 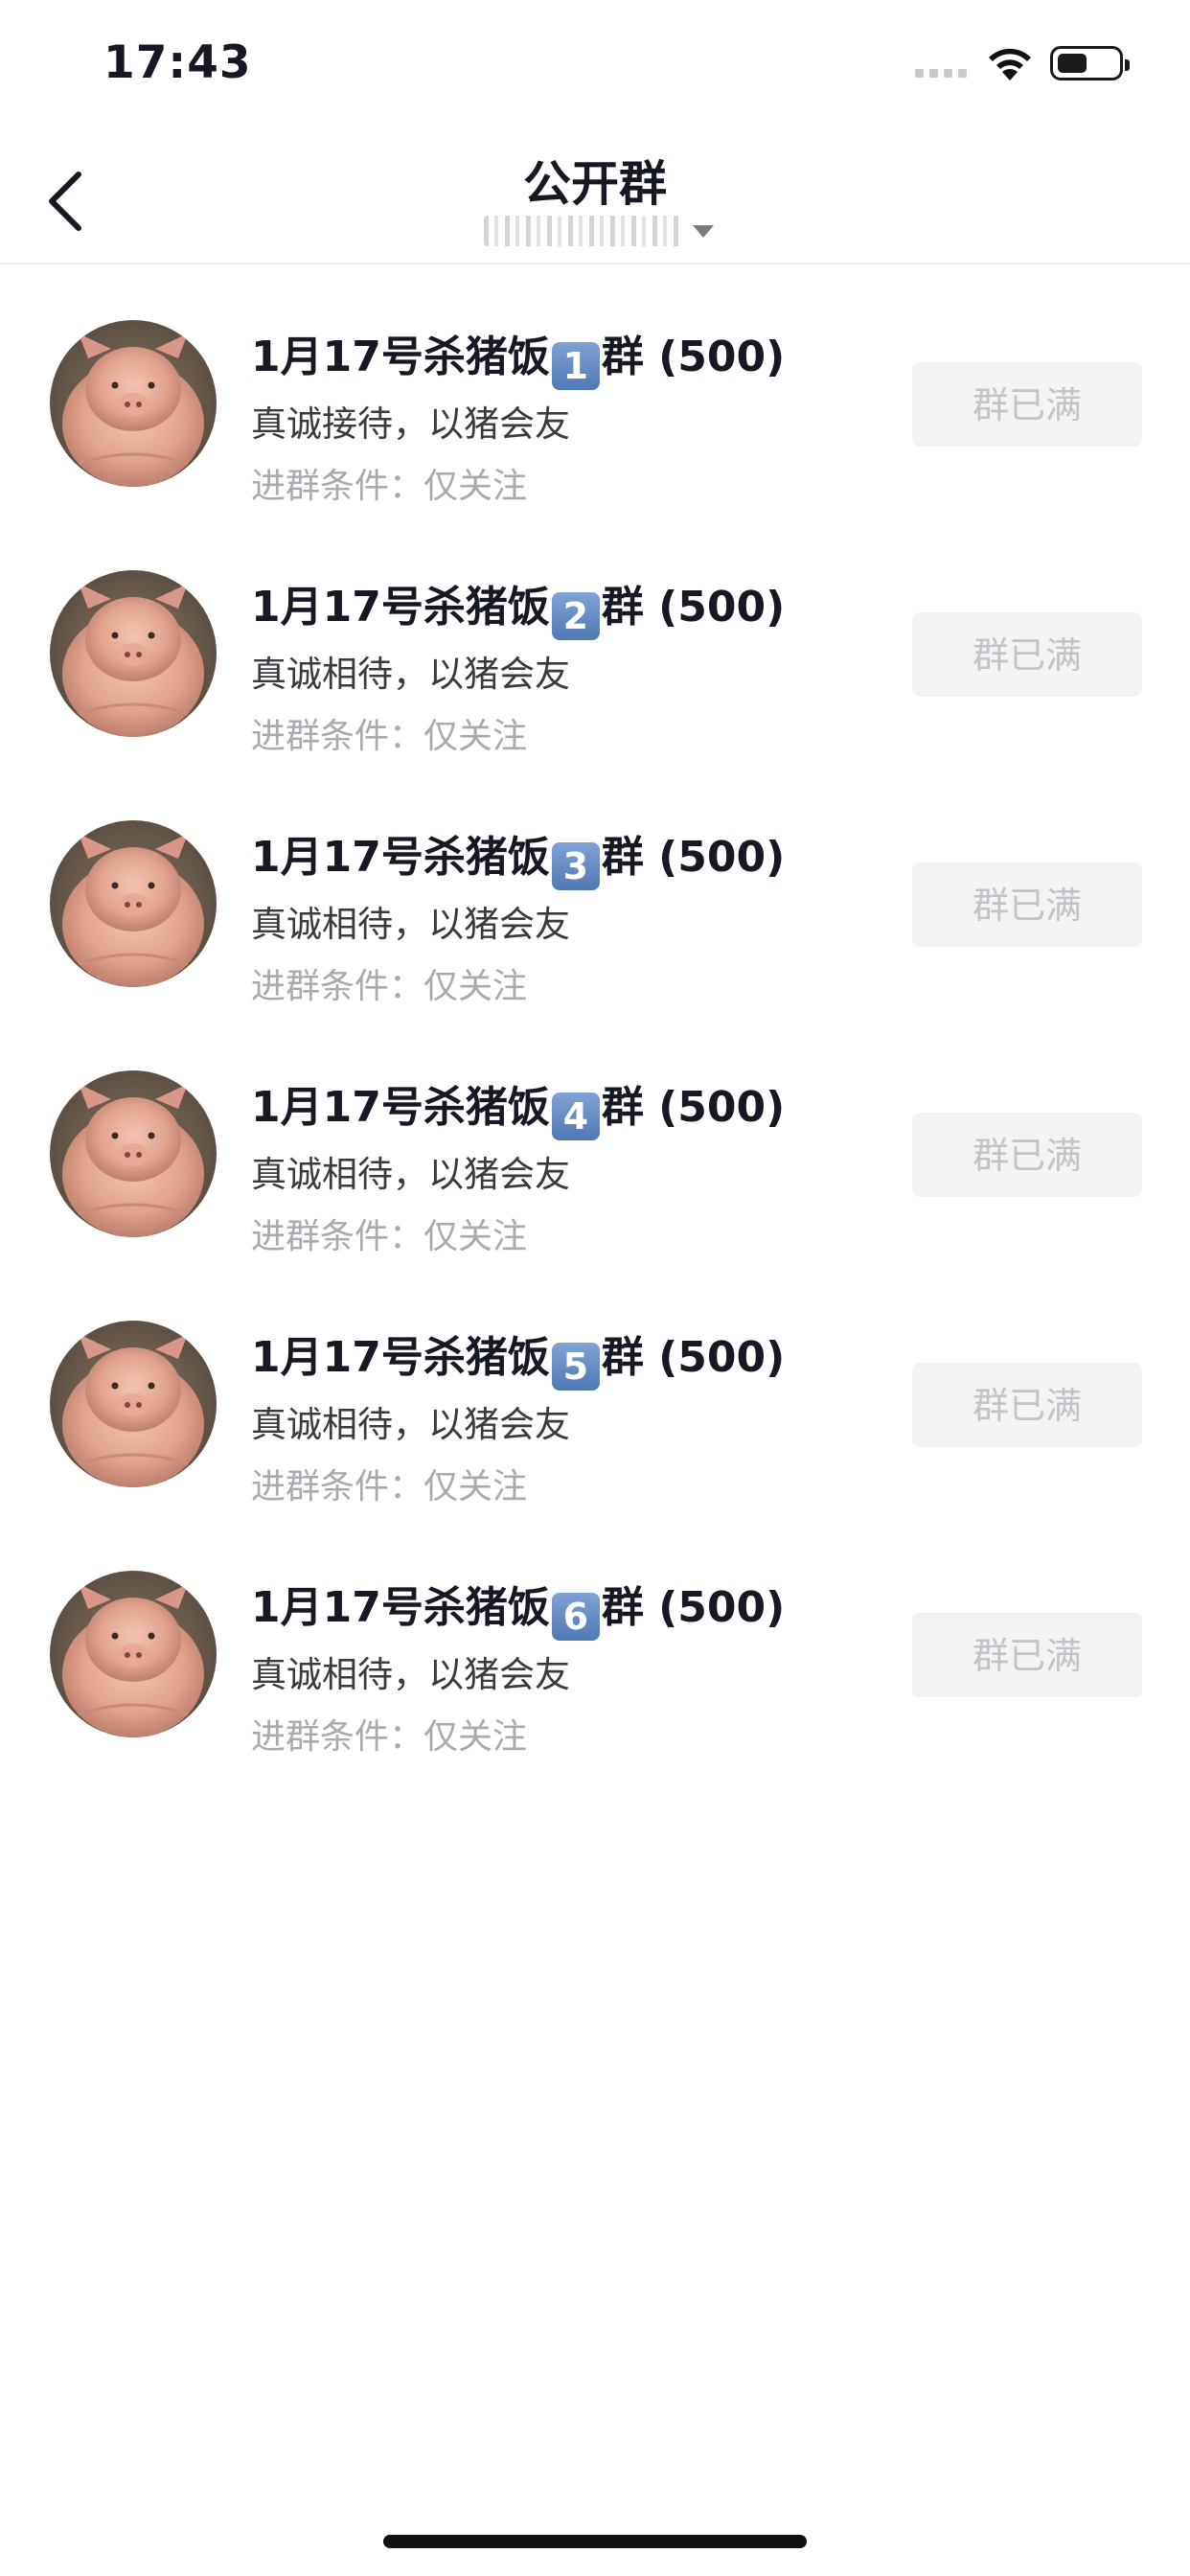 I want to click on cellular-signal-icon, so click(x=941, y=73).